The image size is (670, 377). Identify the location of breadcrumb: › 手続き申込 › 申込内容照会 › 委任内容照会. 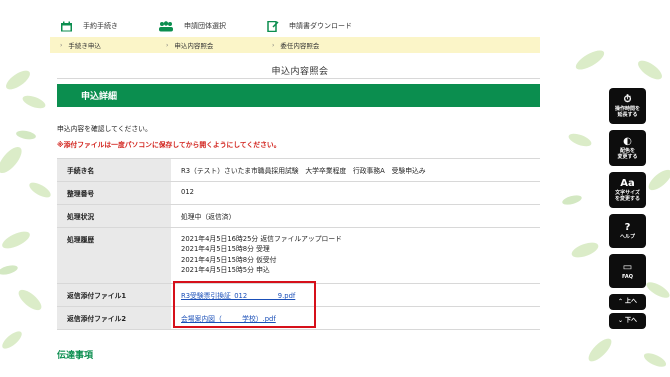
(295, 45).